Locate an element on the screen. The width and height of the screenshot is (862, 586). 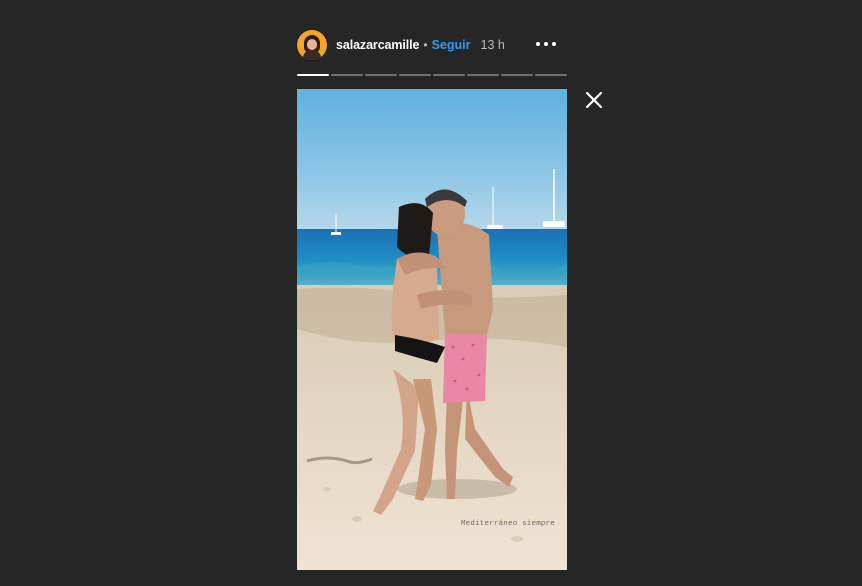
follow-button: Seguir is located at coordinates (451, 45).